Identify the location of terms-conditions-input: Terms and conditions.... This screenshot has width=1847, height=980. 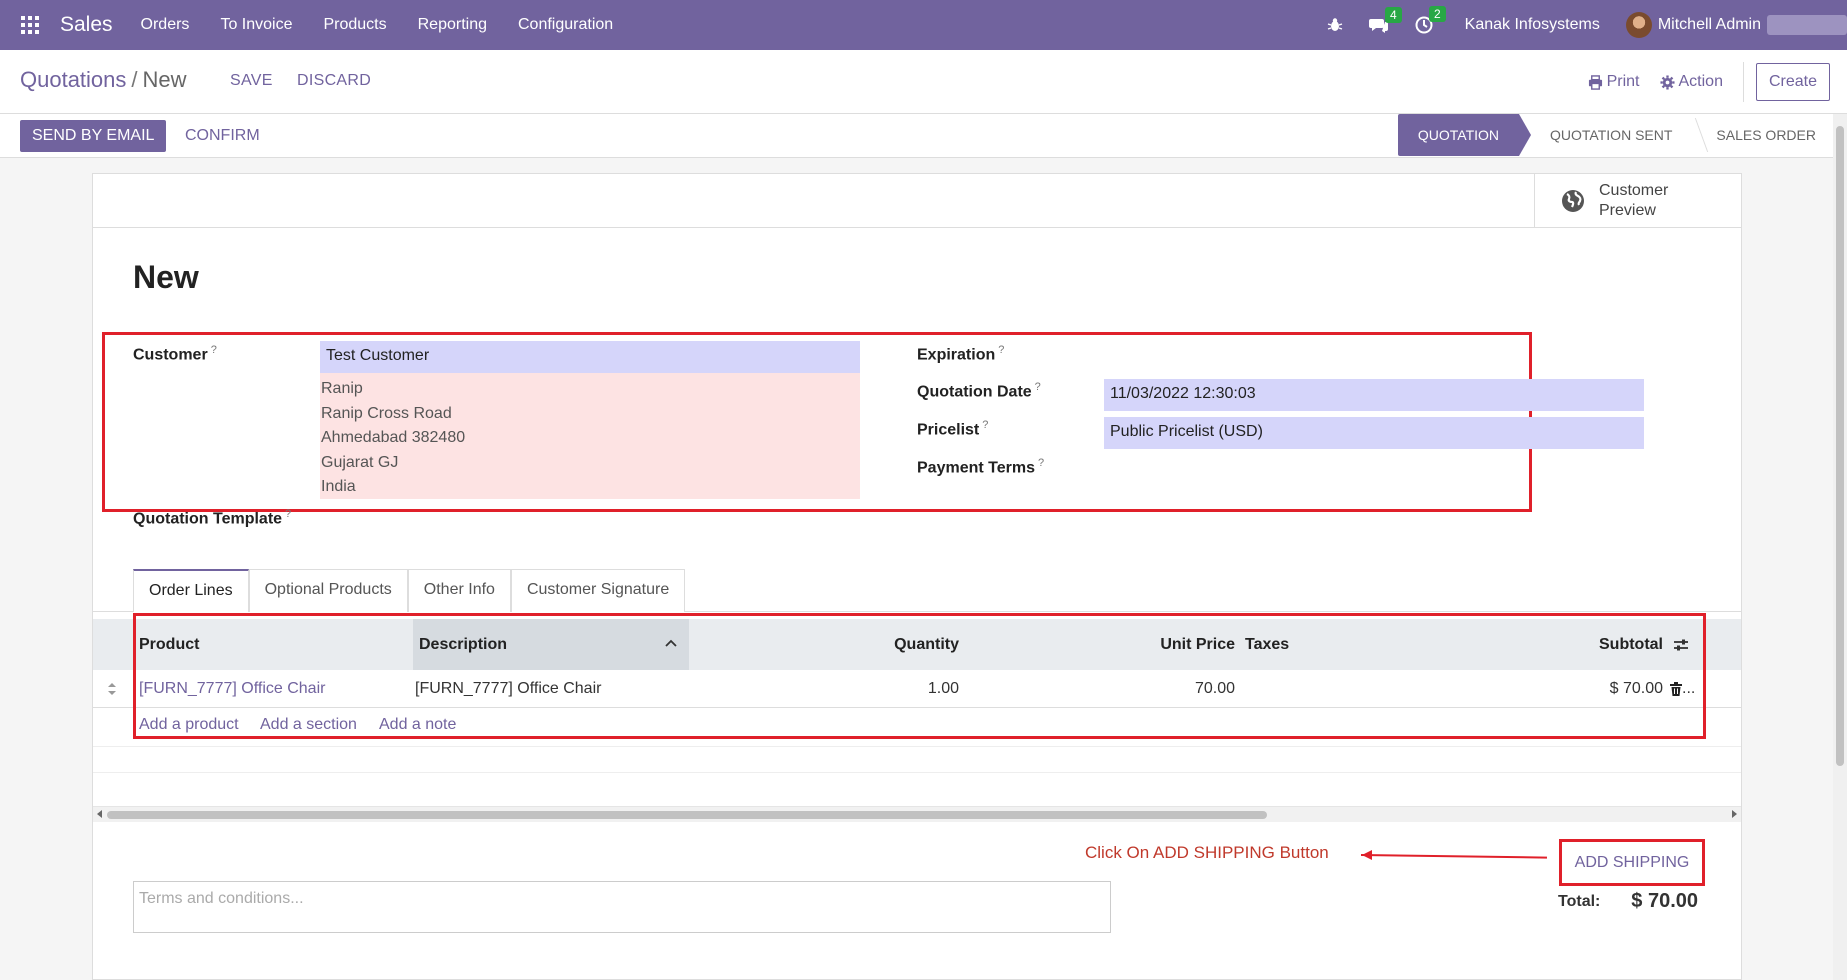
(622, 907).